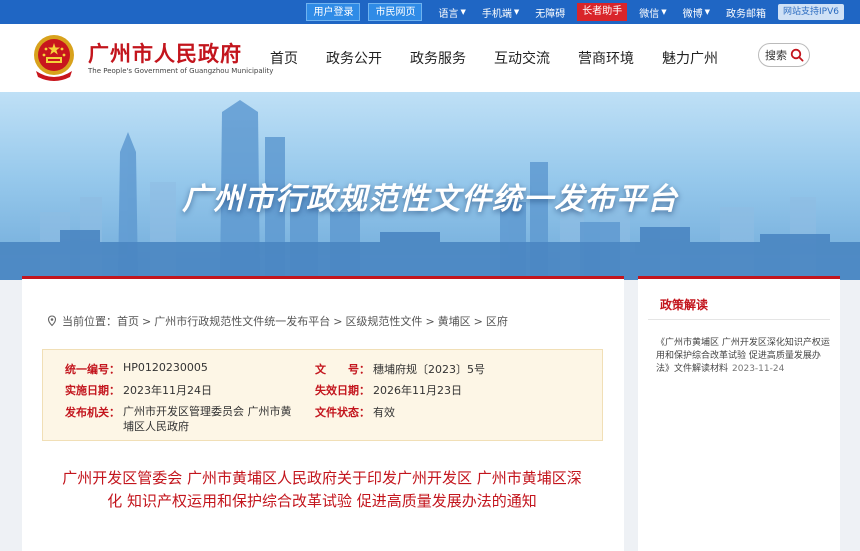  I want to click on language-menu: 语言 ▼, so click(451, 12).